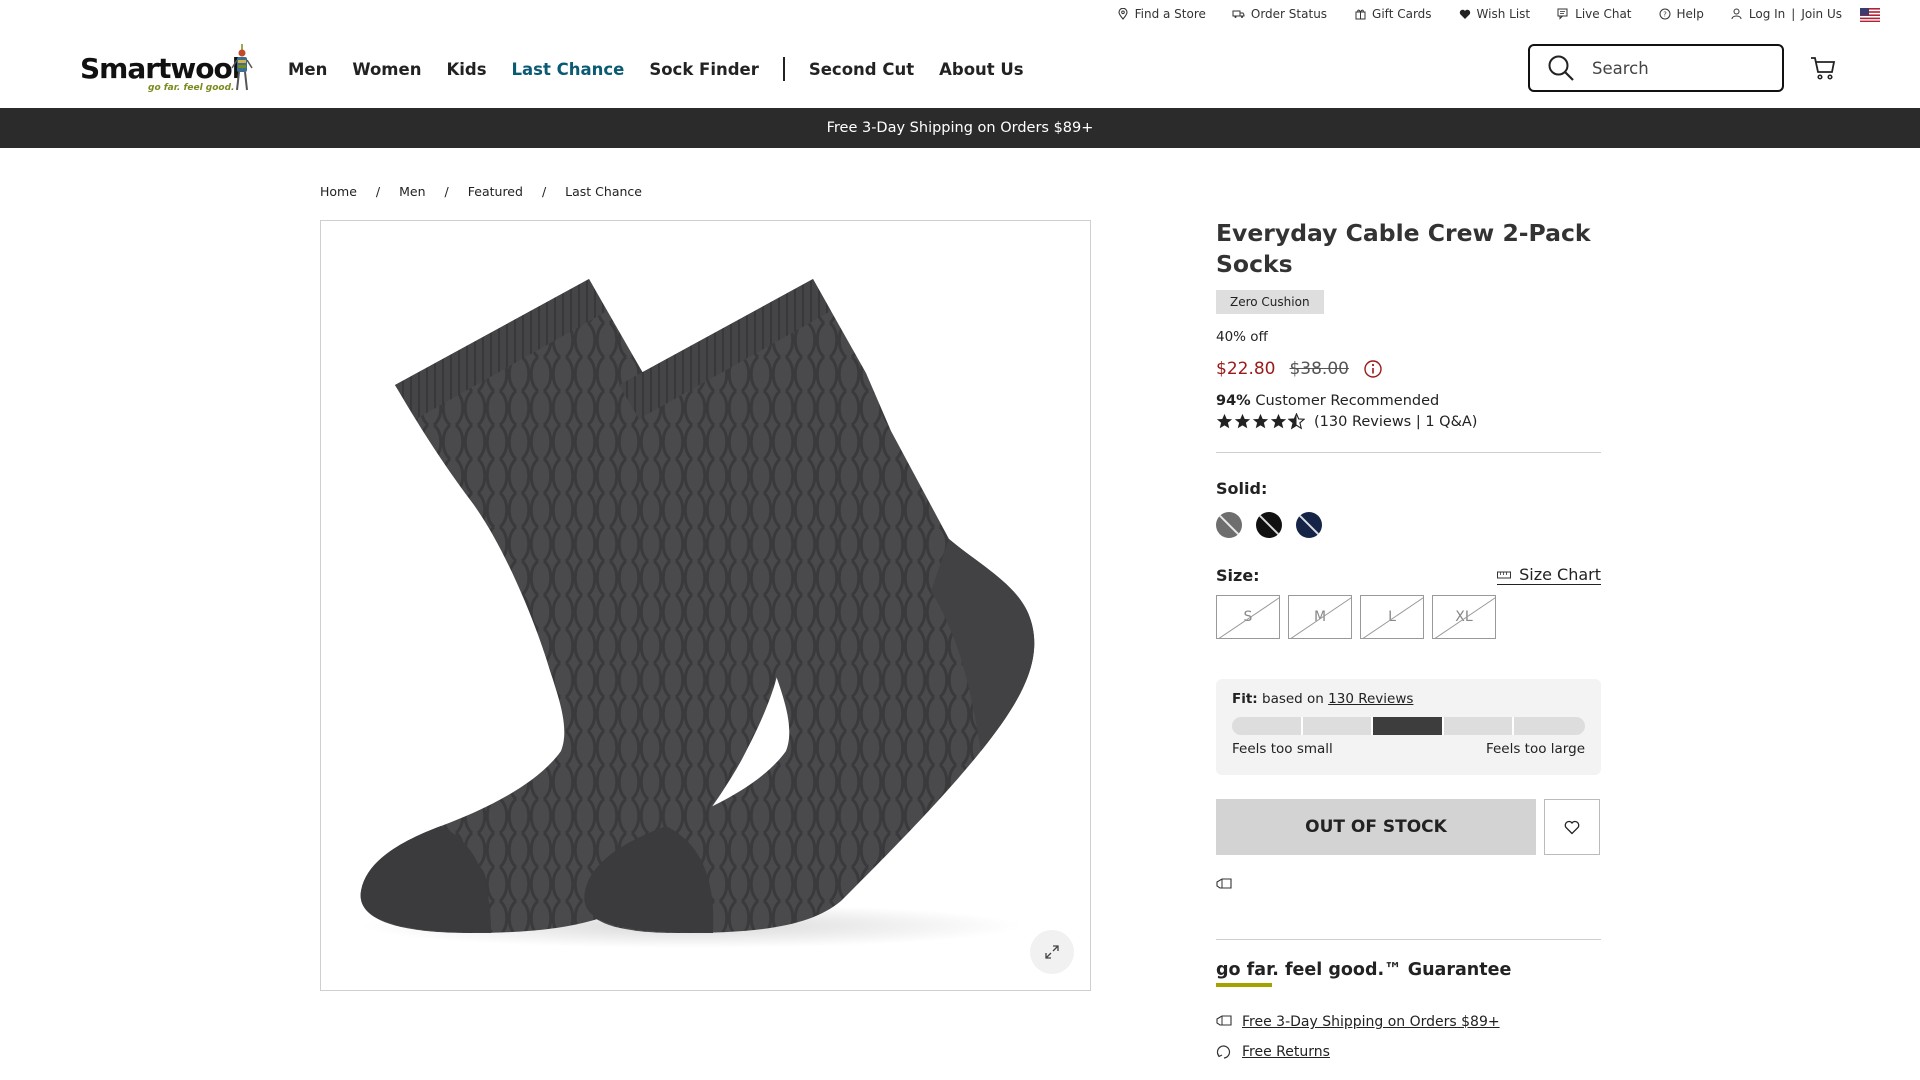  I want to click on search-box, so click(1656, 68).